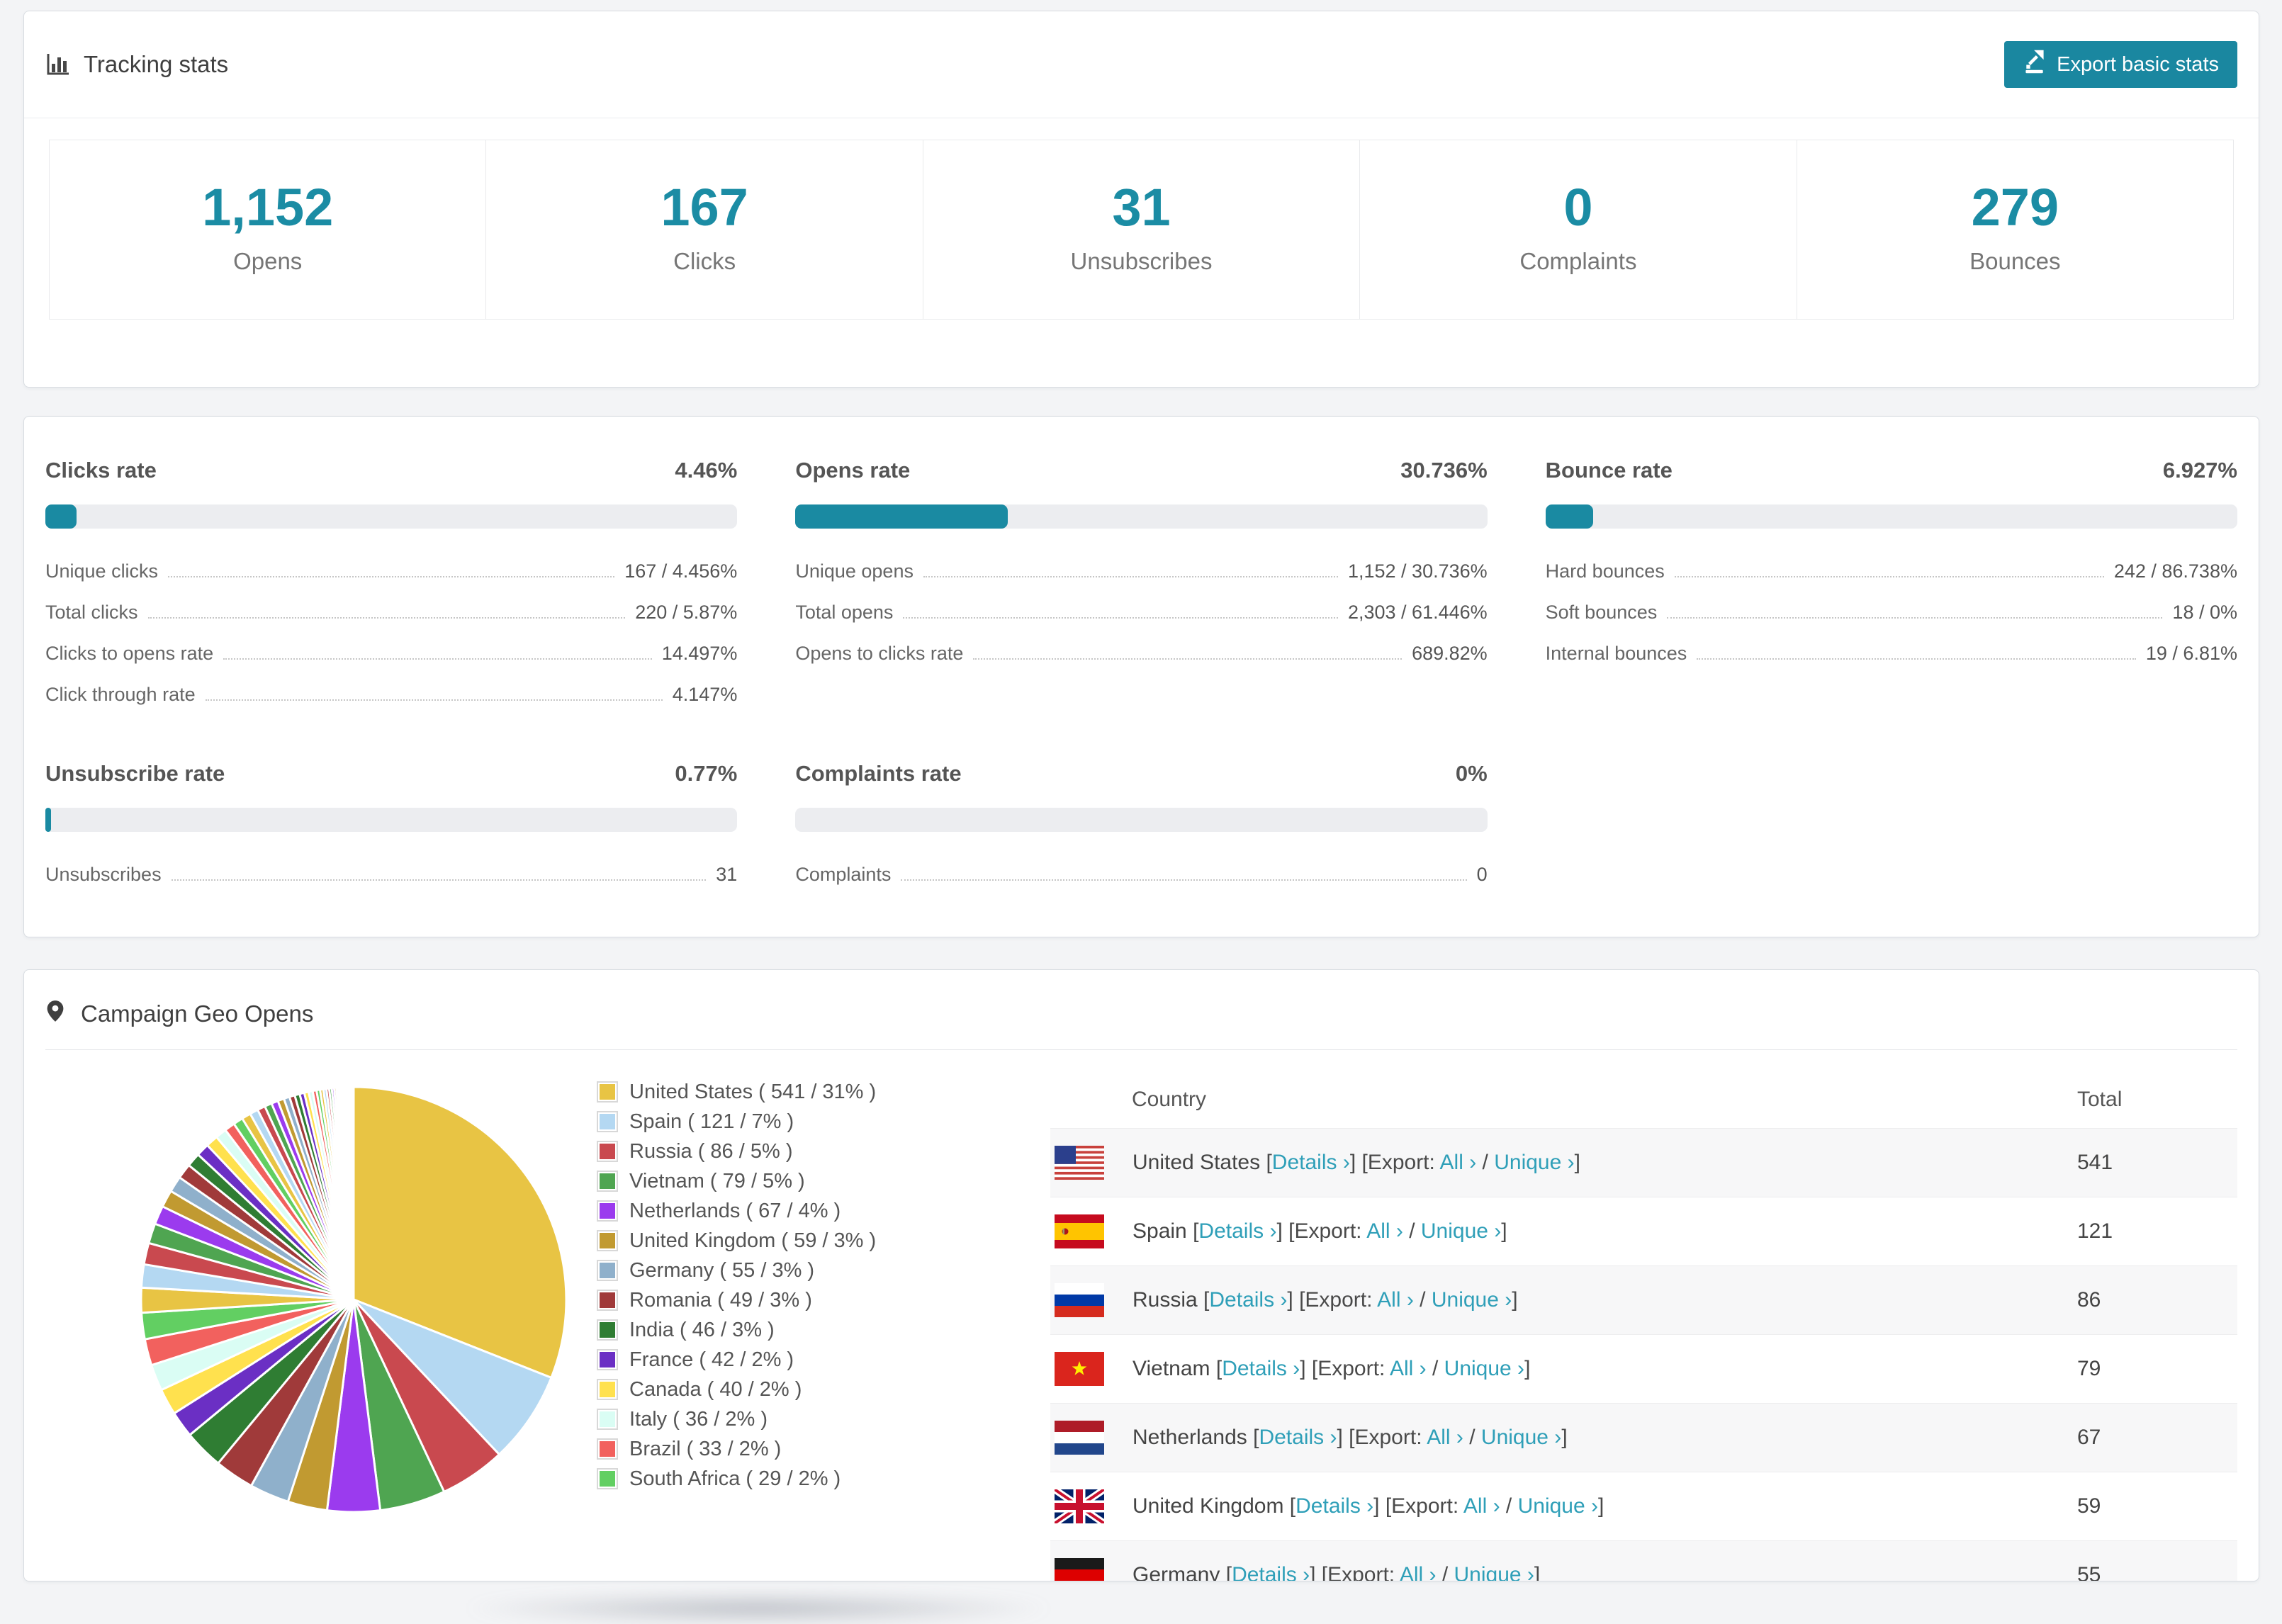 Image resolution: width=2282 pixels, height=1624 pixels. What do you see at coordinates (771, 1449) in the screenshot?
I see `legend-item-brazil: Brazil ( 33 / 2% )` at bounding box center [771, 1449].